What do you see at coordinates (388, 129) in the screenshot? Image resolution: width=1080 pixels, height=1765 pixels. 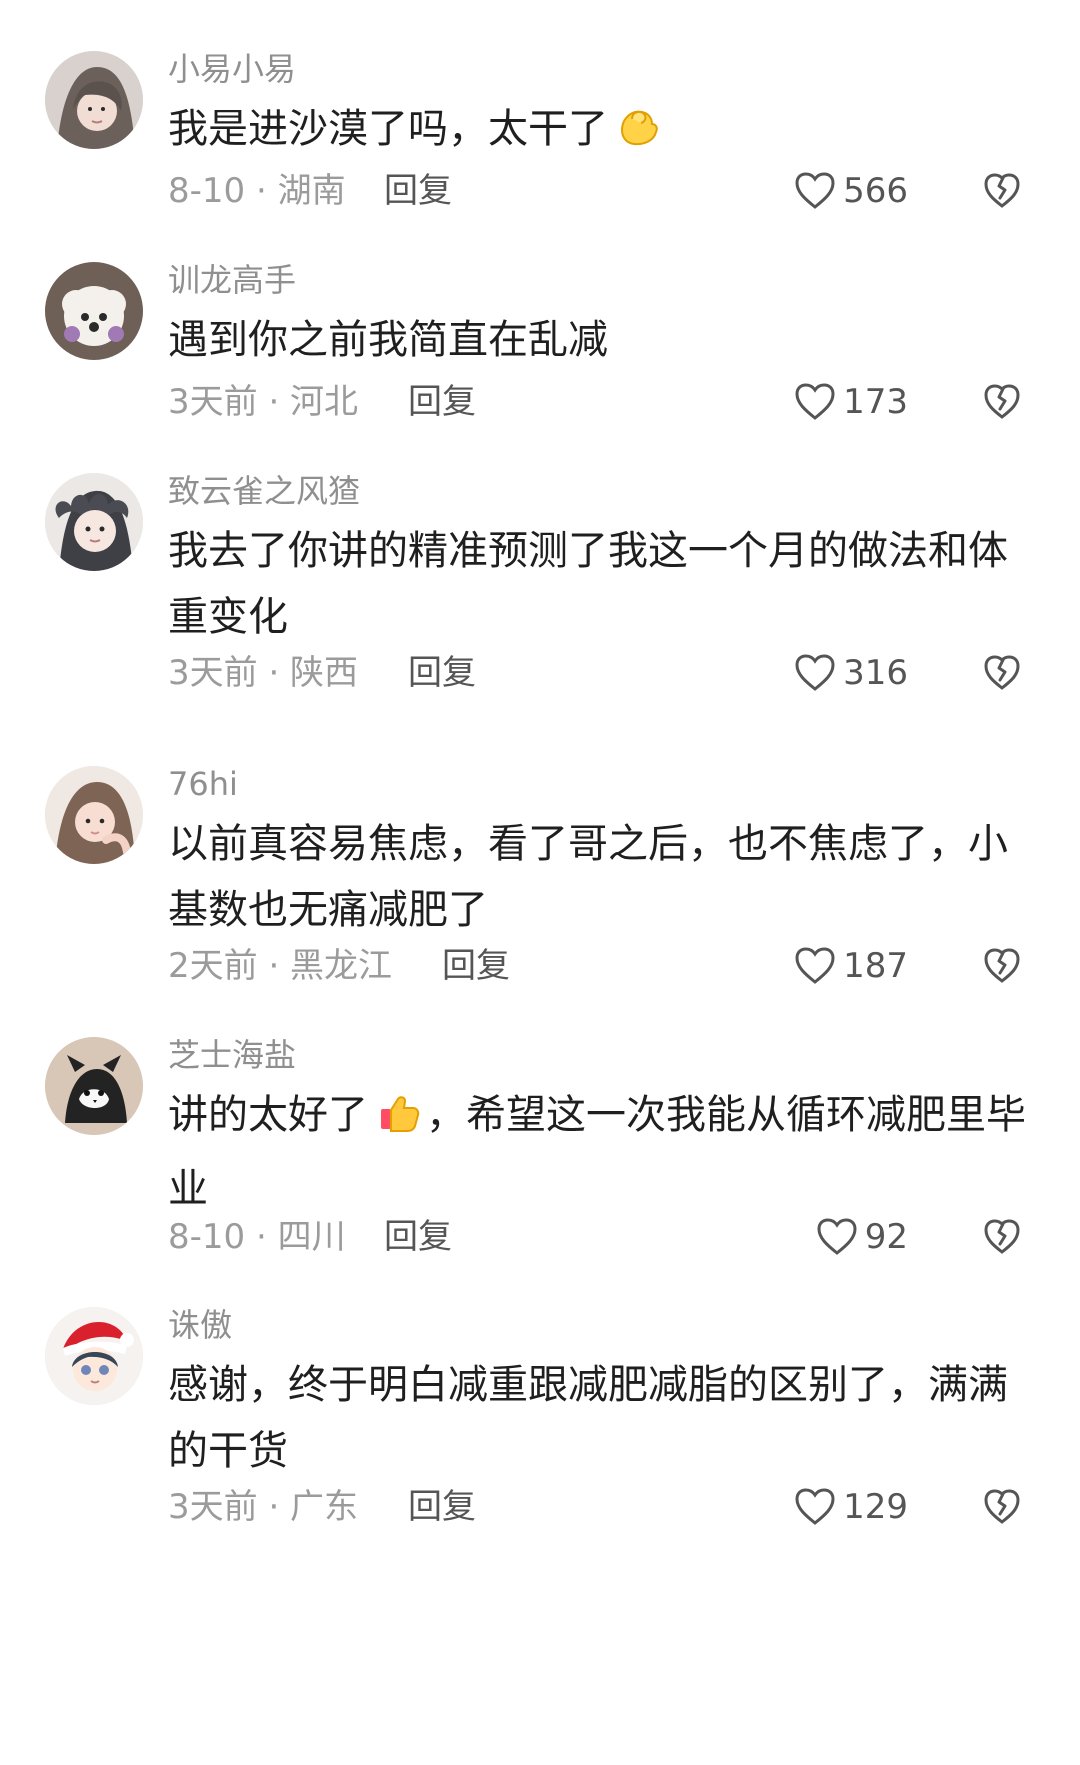 I see `comment-text-content: 我是进沙漠了吗，太干了` at bounding box center [388, 129].